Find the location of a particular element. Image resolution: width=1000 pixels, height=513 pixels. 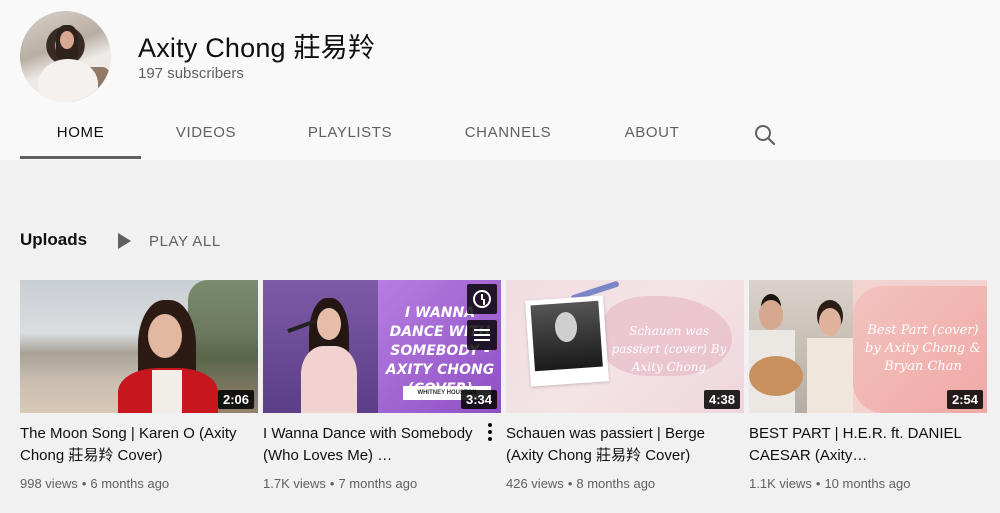

subscriber-count: 197 subscribers is located at coordinates (191, 73).